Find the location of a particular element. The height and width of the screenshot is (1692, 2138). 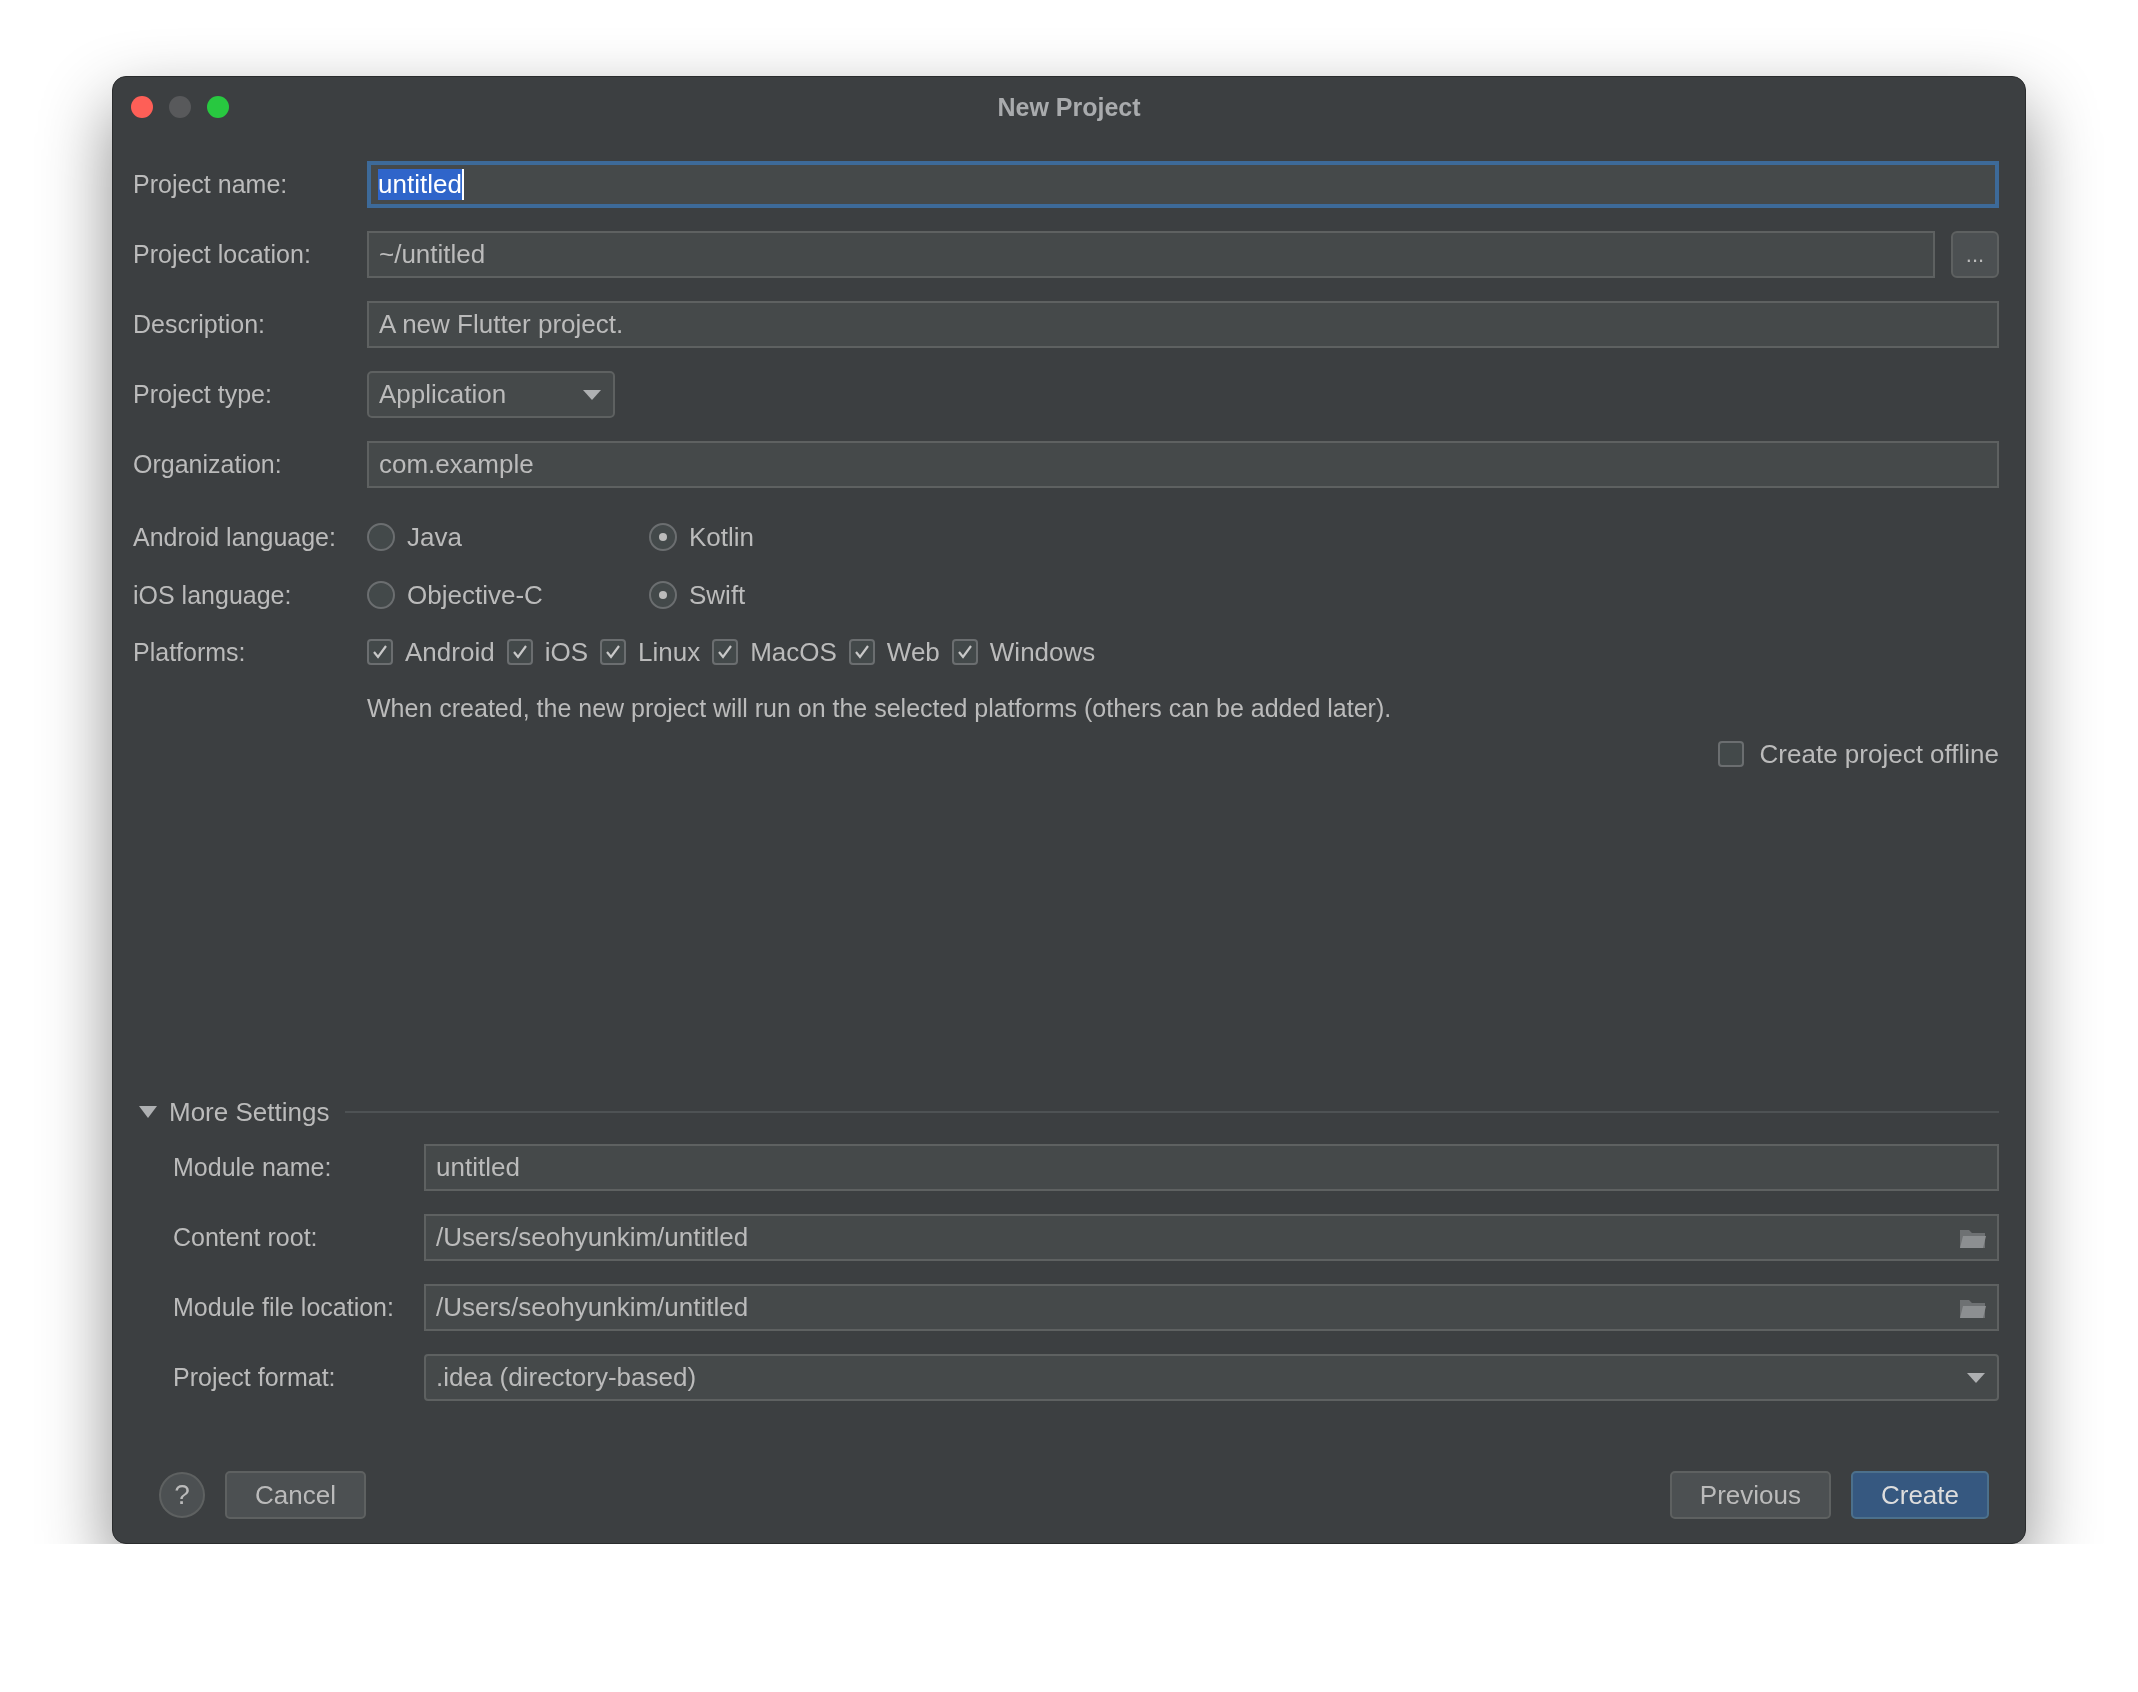

section-title: More Settings is located at coordinates (249, 1112).